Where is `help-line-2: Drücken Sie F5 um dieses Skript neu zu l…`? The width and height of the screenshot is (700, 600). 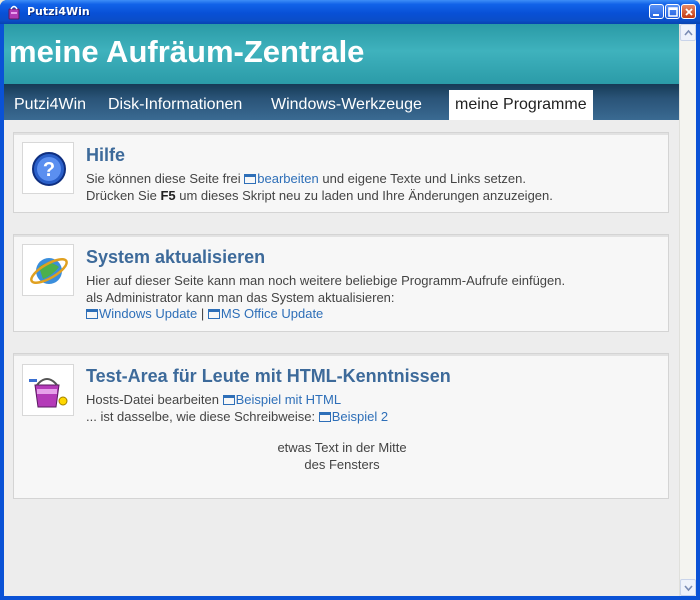 help-line-2: Drücken Sie F5 um dieses Skript neu zu l… is located at coordinates (319, 195).